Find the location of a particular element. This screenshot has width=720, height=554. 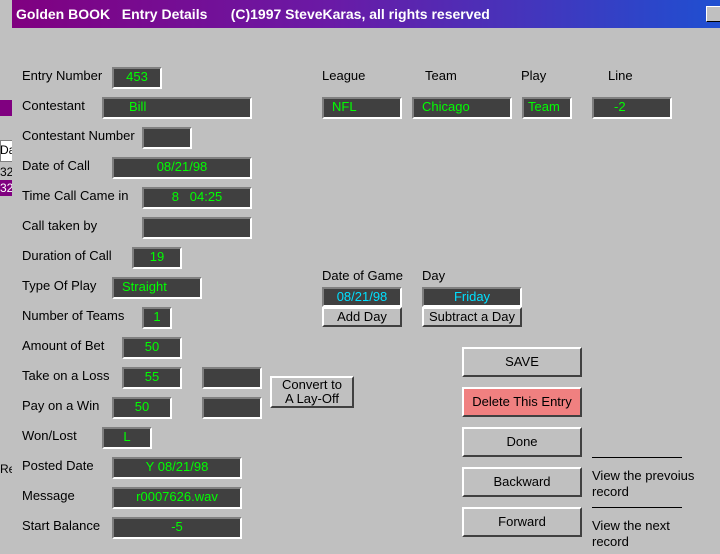

date-of-call-label: Date of Call is located at coordinates (56, 165).